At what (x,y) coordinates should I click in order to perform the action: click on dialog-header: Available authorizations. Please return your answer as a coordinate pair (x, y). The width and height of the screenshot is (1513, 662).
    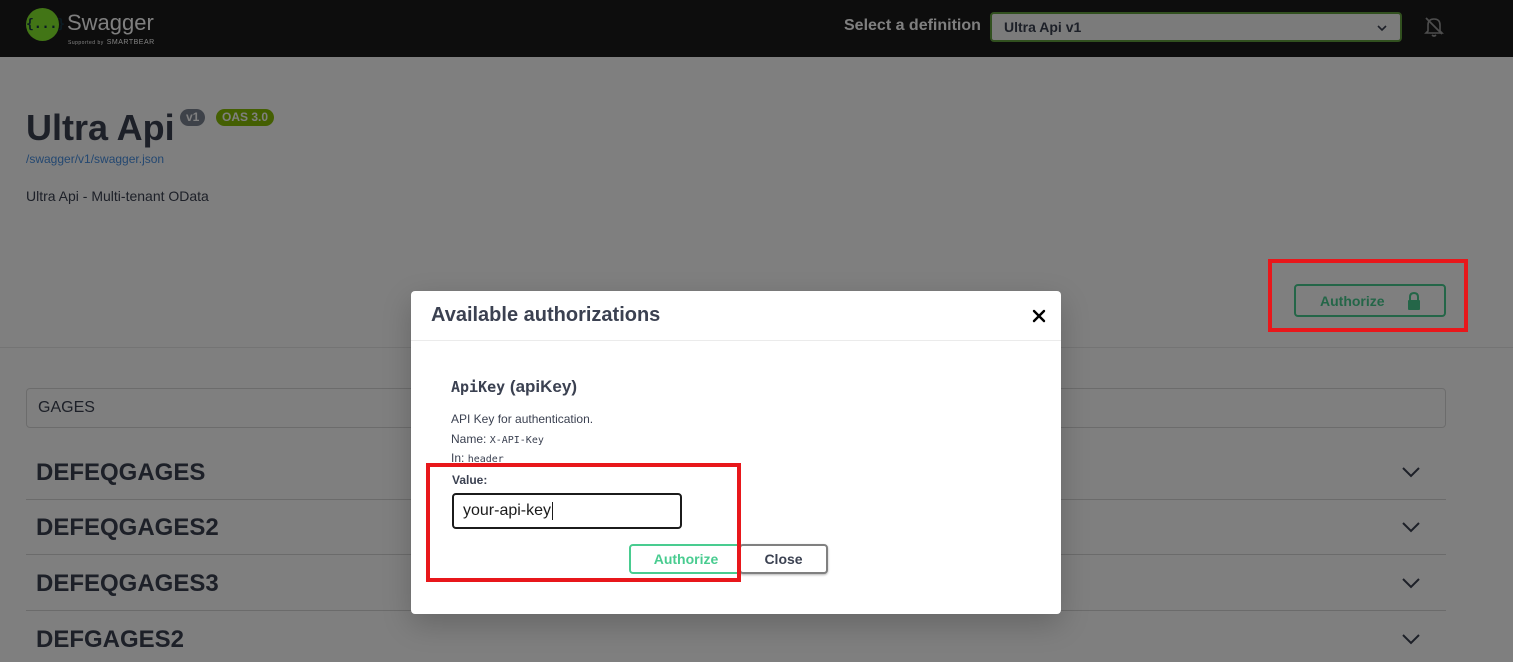
    Looking at the image, I should click on (736, 316).